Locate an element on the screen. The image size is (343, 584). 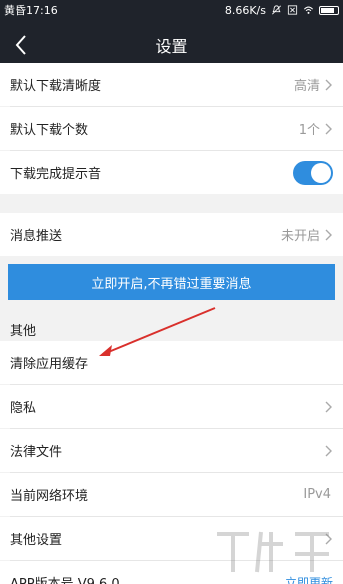
download-count-row: 默认下载个数 1个 is located at coordinates (171, 128).